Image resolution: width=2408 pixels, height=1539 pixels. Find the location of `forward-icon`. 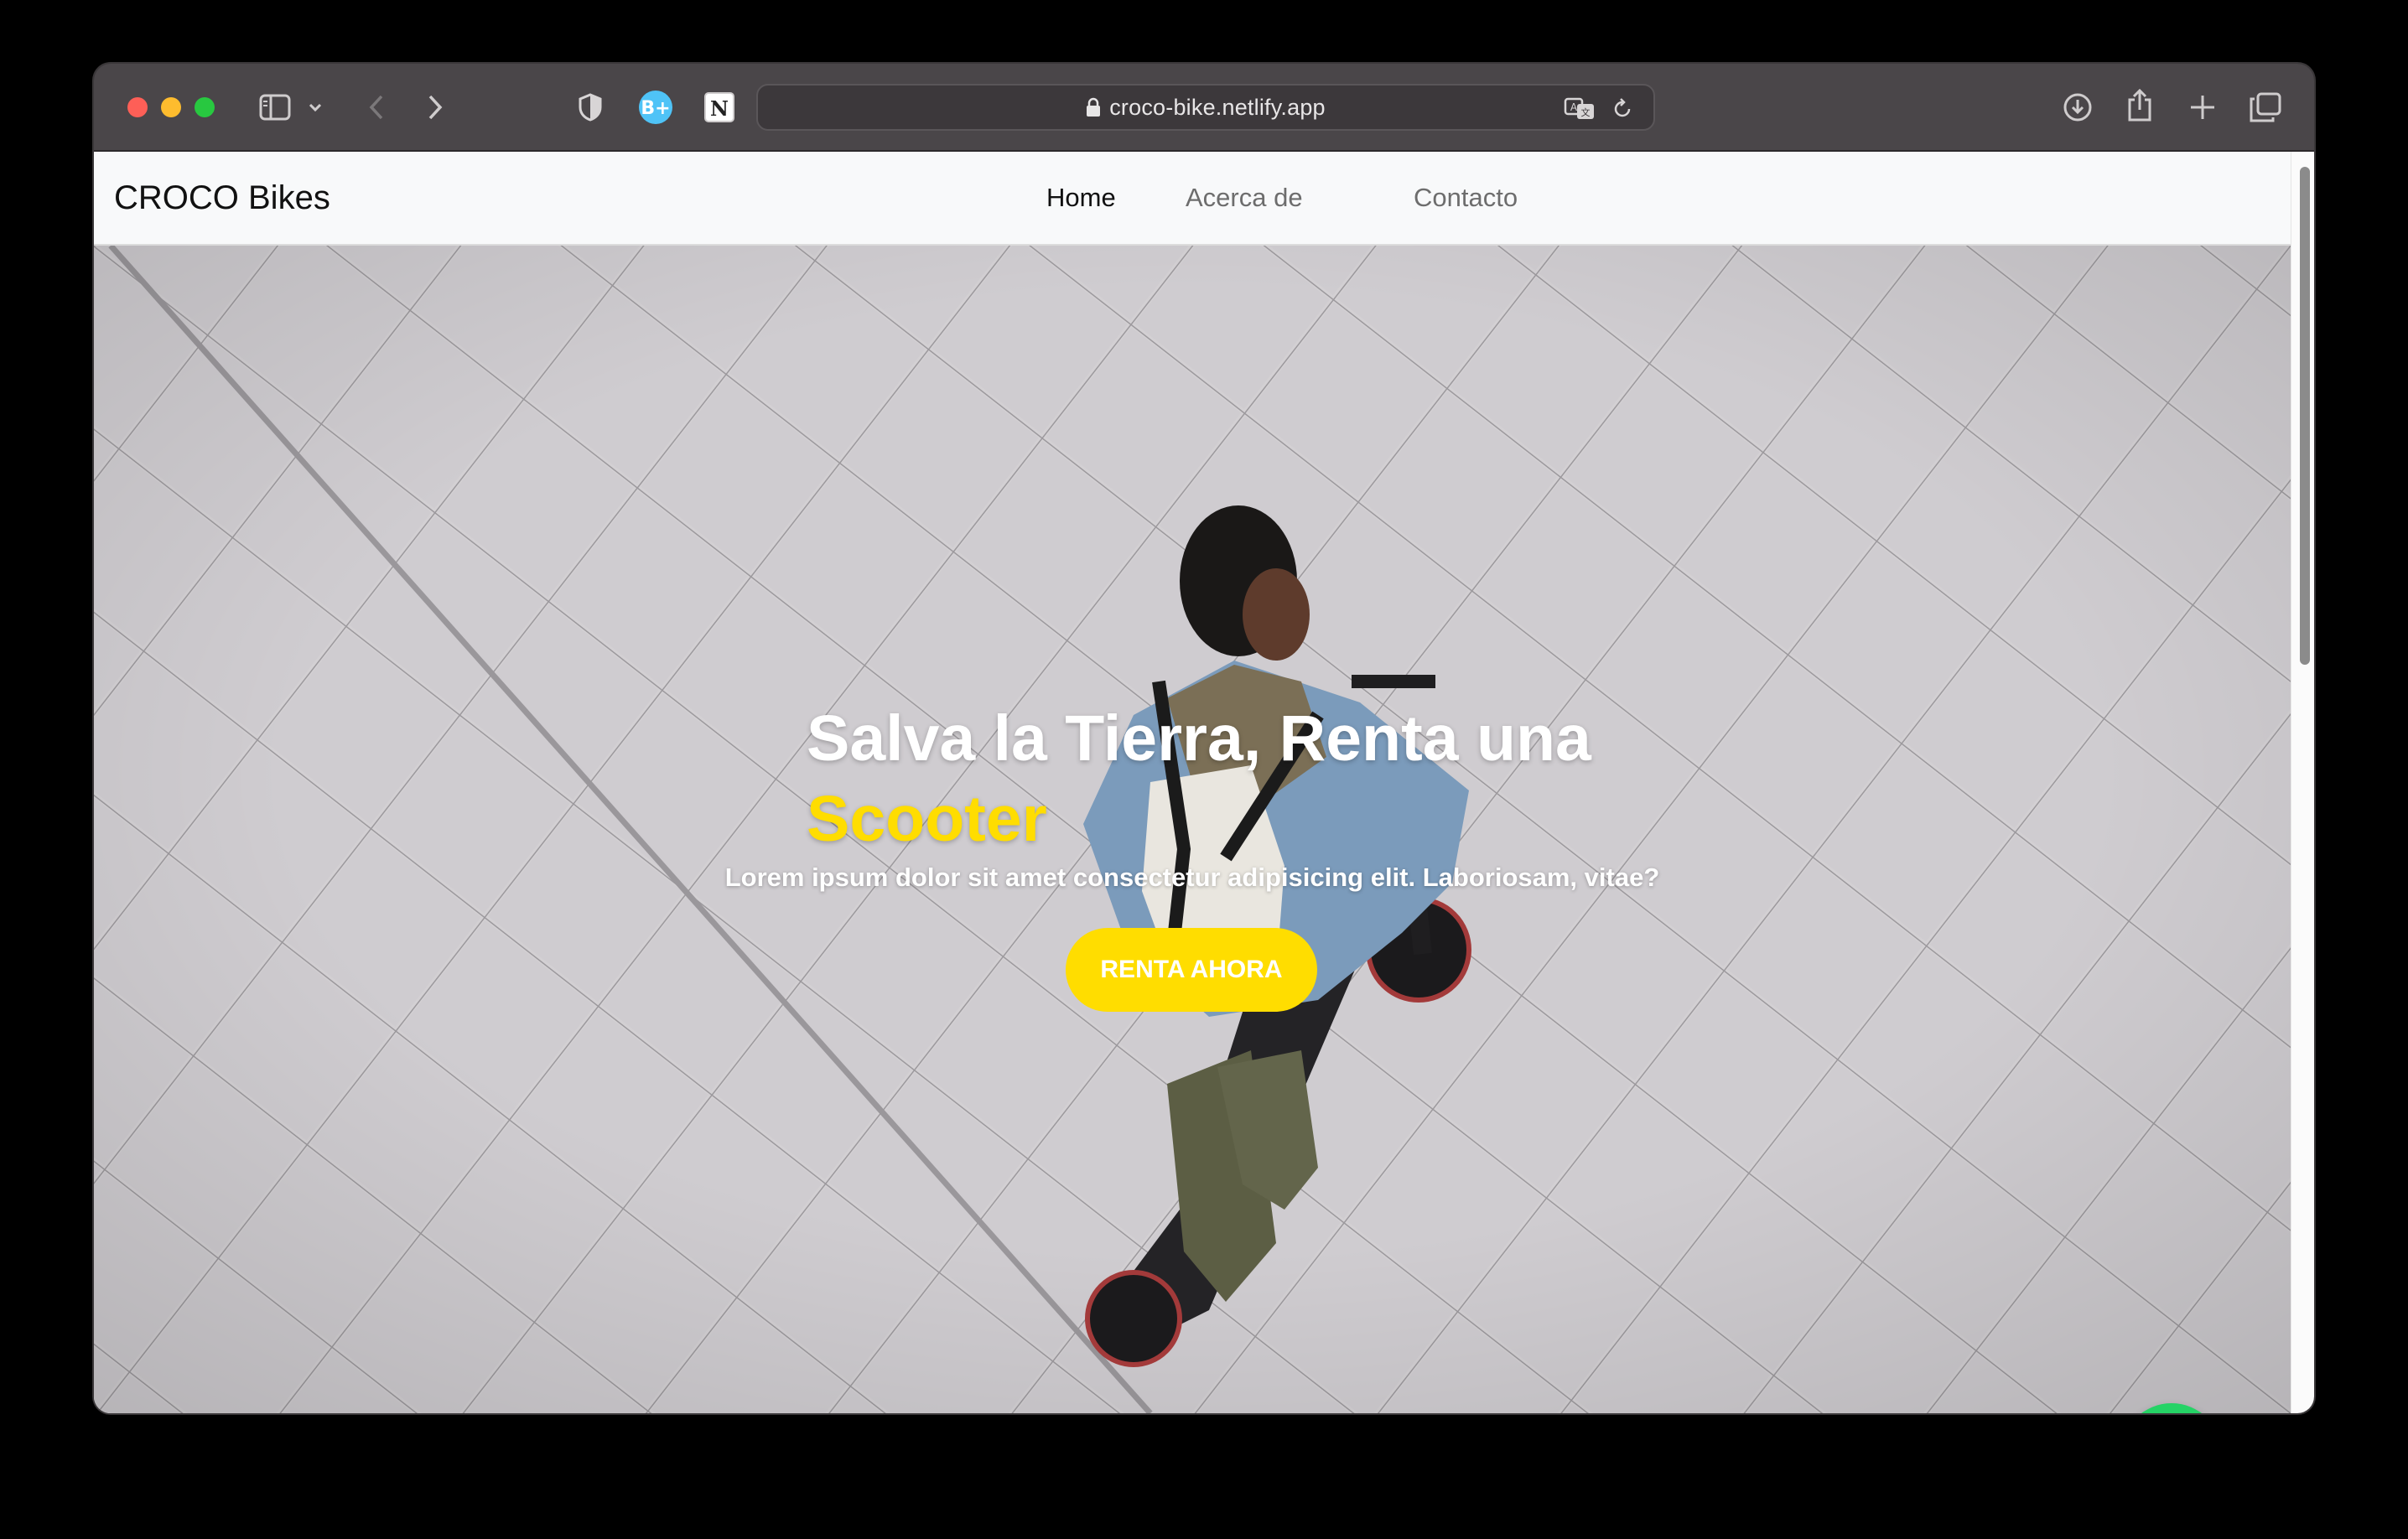

forward-icon is located at coordinates (435, 108).